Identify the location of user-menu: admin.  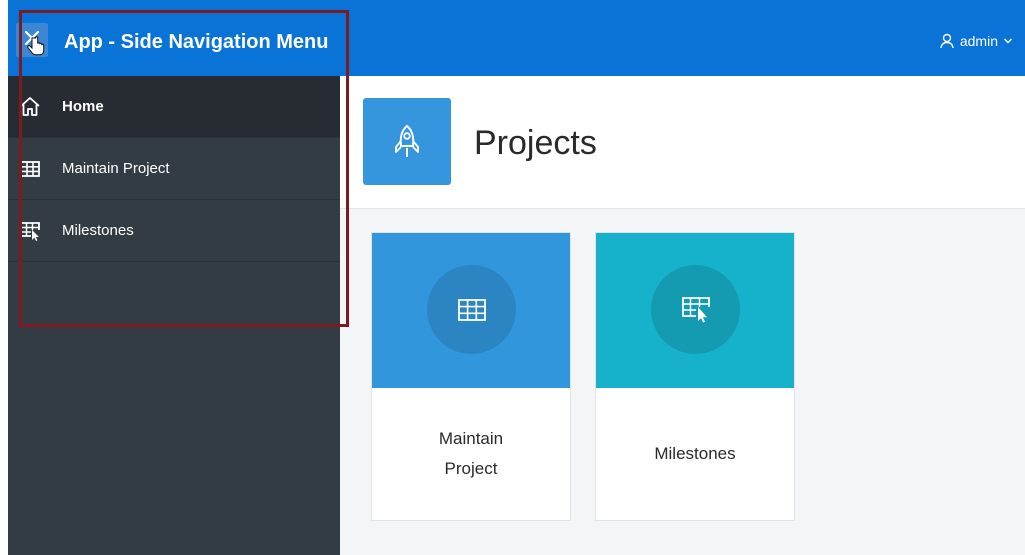
(976, 41).